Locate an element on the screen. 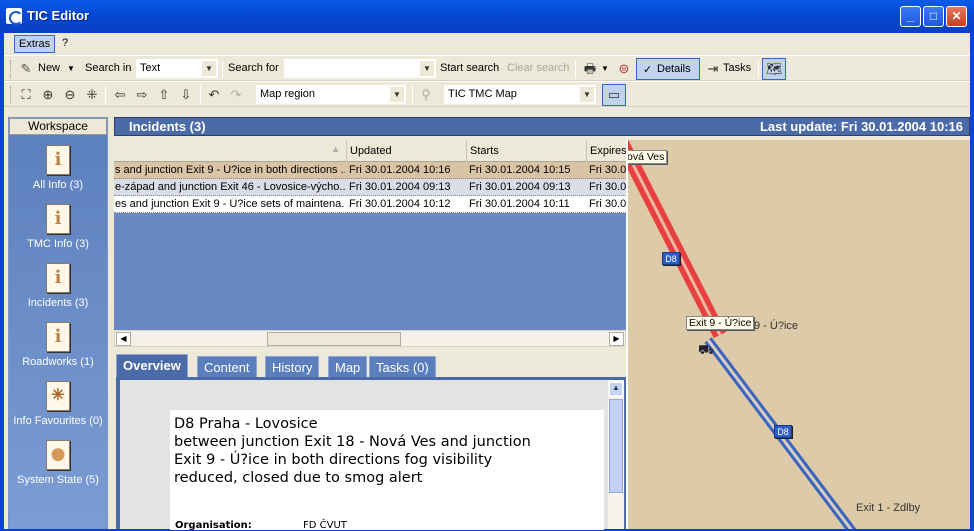  title-bar: TIC Editor _ □ ✕ is located at coordinates (487, 16).